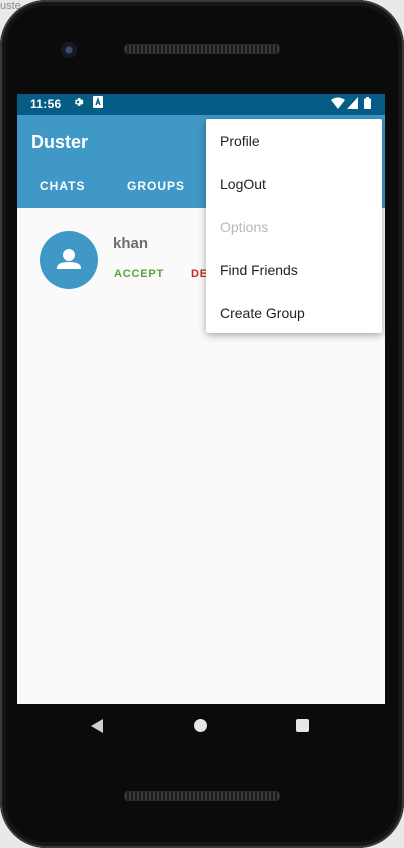 Image resolution: width=404 pixels, height=848 pixels. What do you see at coordinates (367, 104) in the screenshot?
I see `battery-icon` at bounding box center [367, 104].